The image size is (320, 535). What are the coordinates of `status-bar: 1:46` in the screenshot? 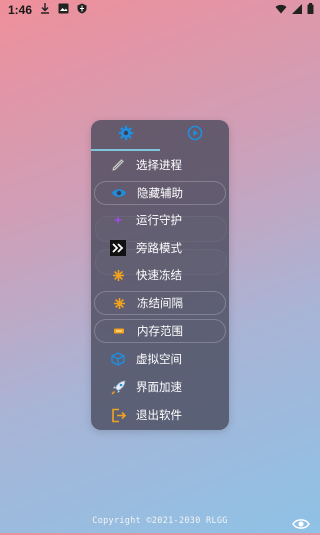 It's located at (160, 10).